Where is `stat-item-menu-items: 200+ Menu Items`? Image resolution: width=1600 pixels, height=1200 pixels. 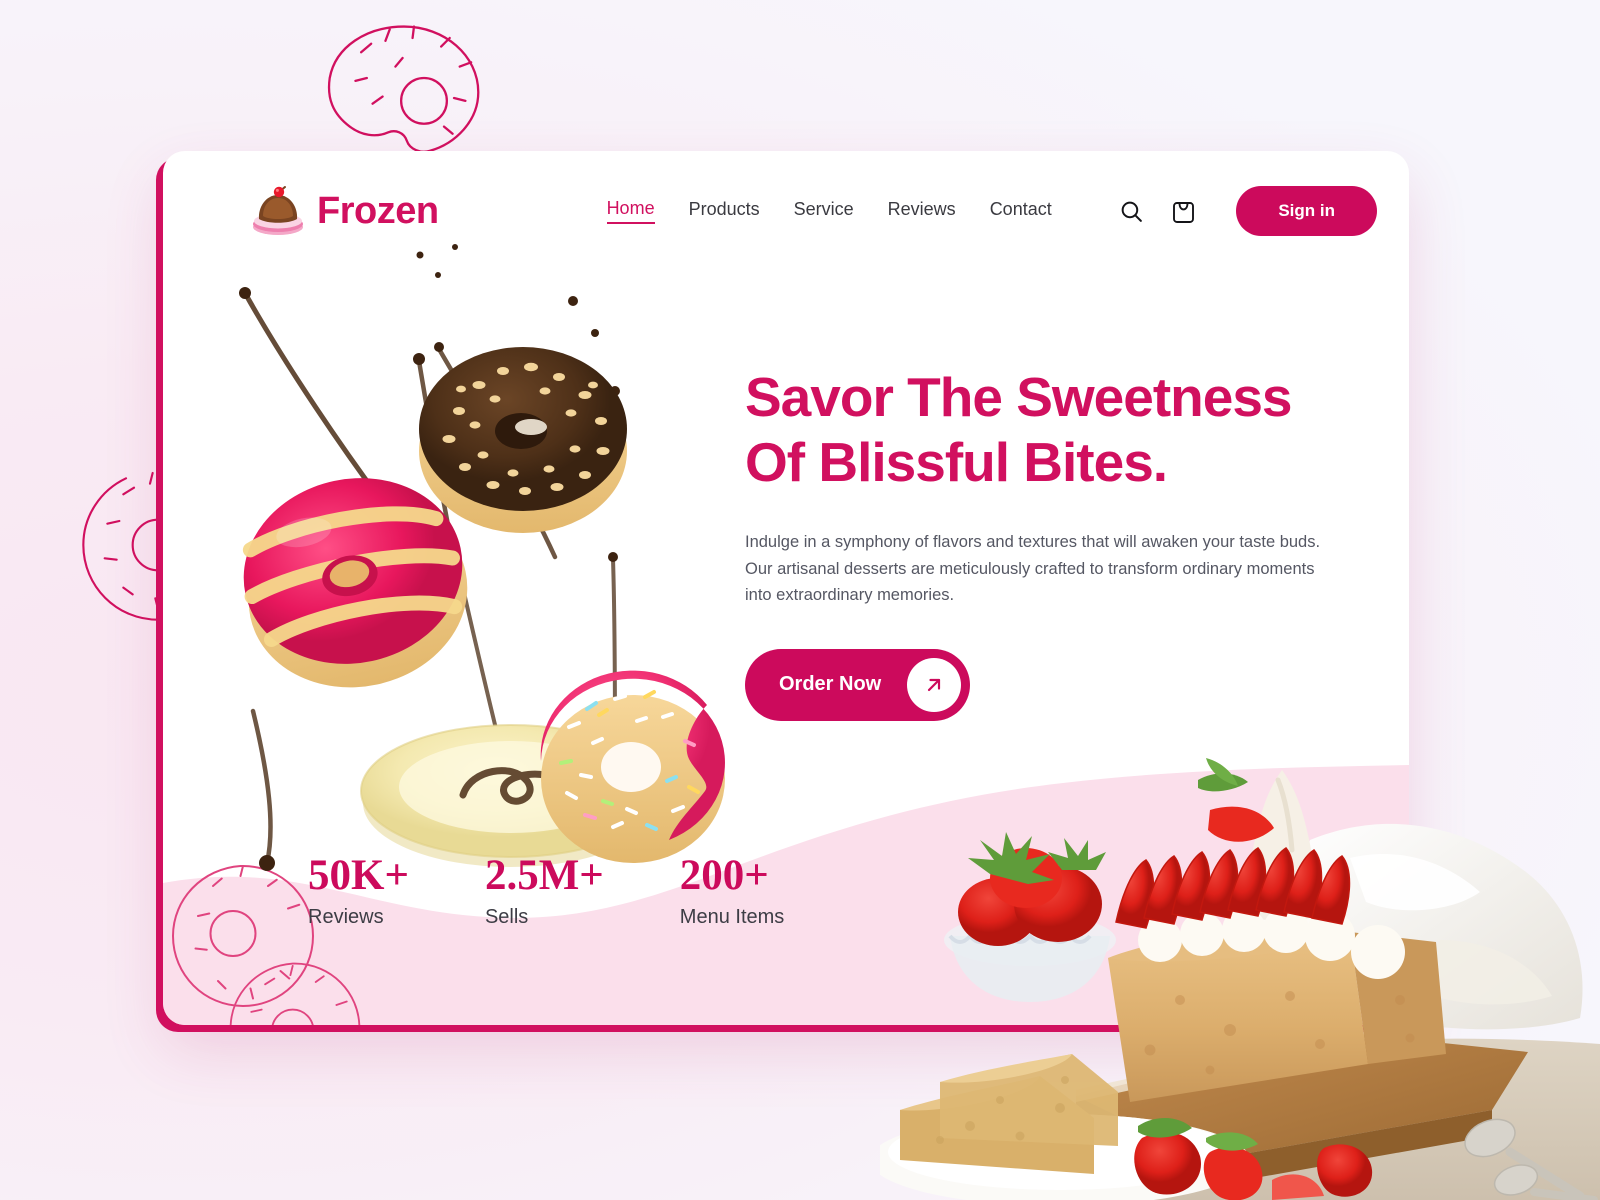
stat-item-menu-items: 200+ Menu Items is located at coordinates (732, 891).